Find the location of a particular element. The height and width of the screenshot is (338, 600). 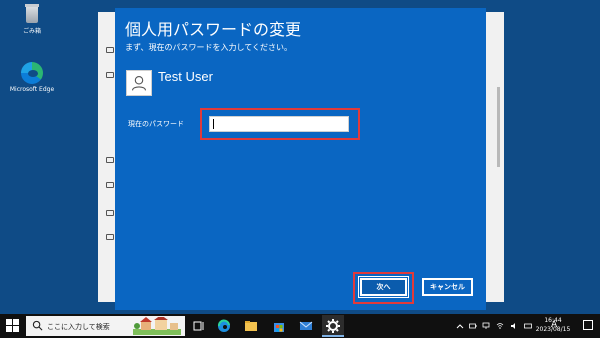

gear-icon is located at coordinates (333, 326).